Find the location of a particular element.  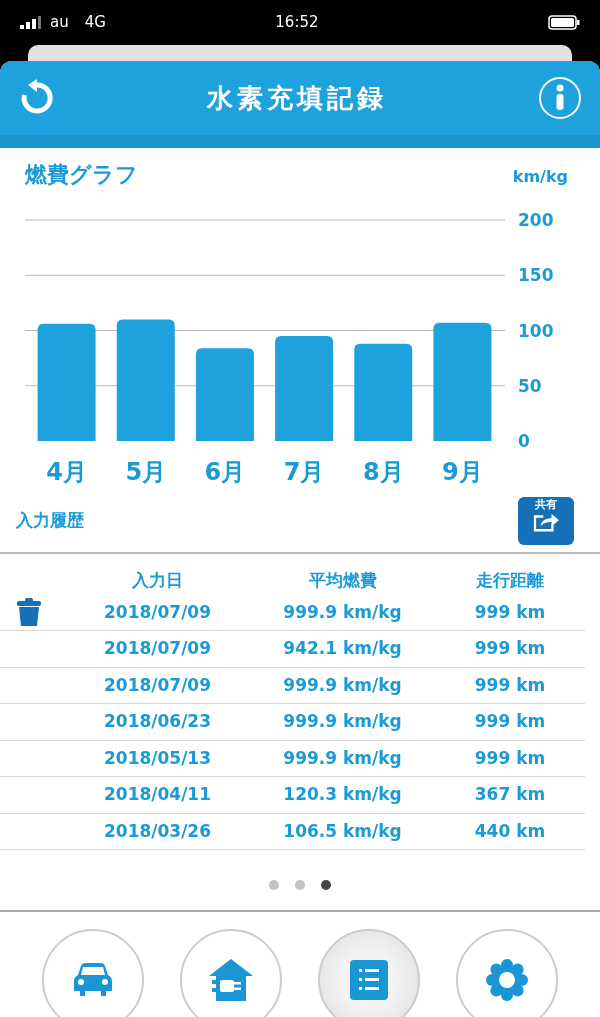

table-cell: 440 km is located at coordinates (510, 830).